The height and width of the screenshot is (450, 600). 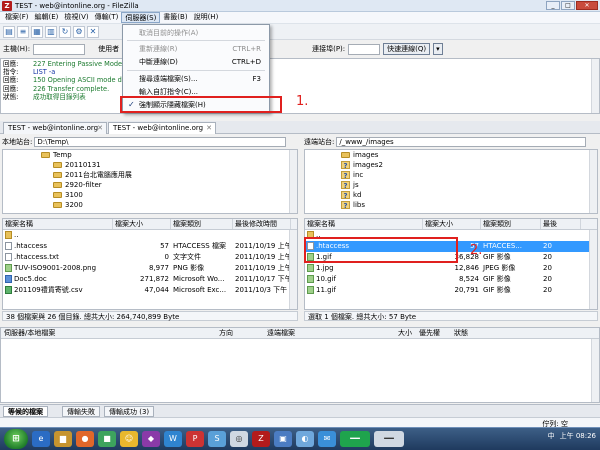 I want to click on menu-edit: 編輯(E), so click(x=47, y=17).